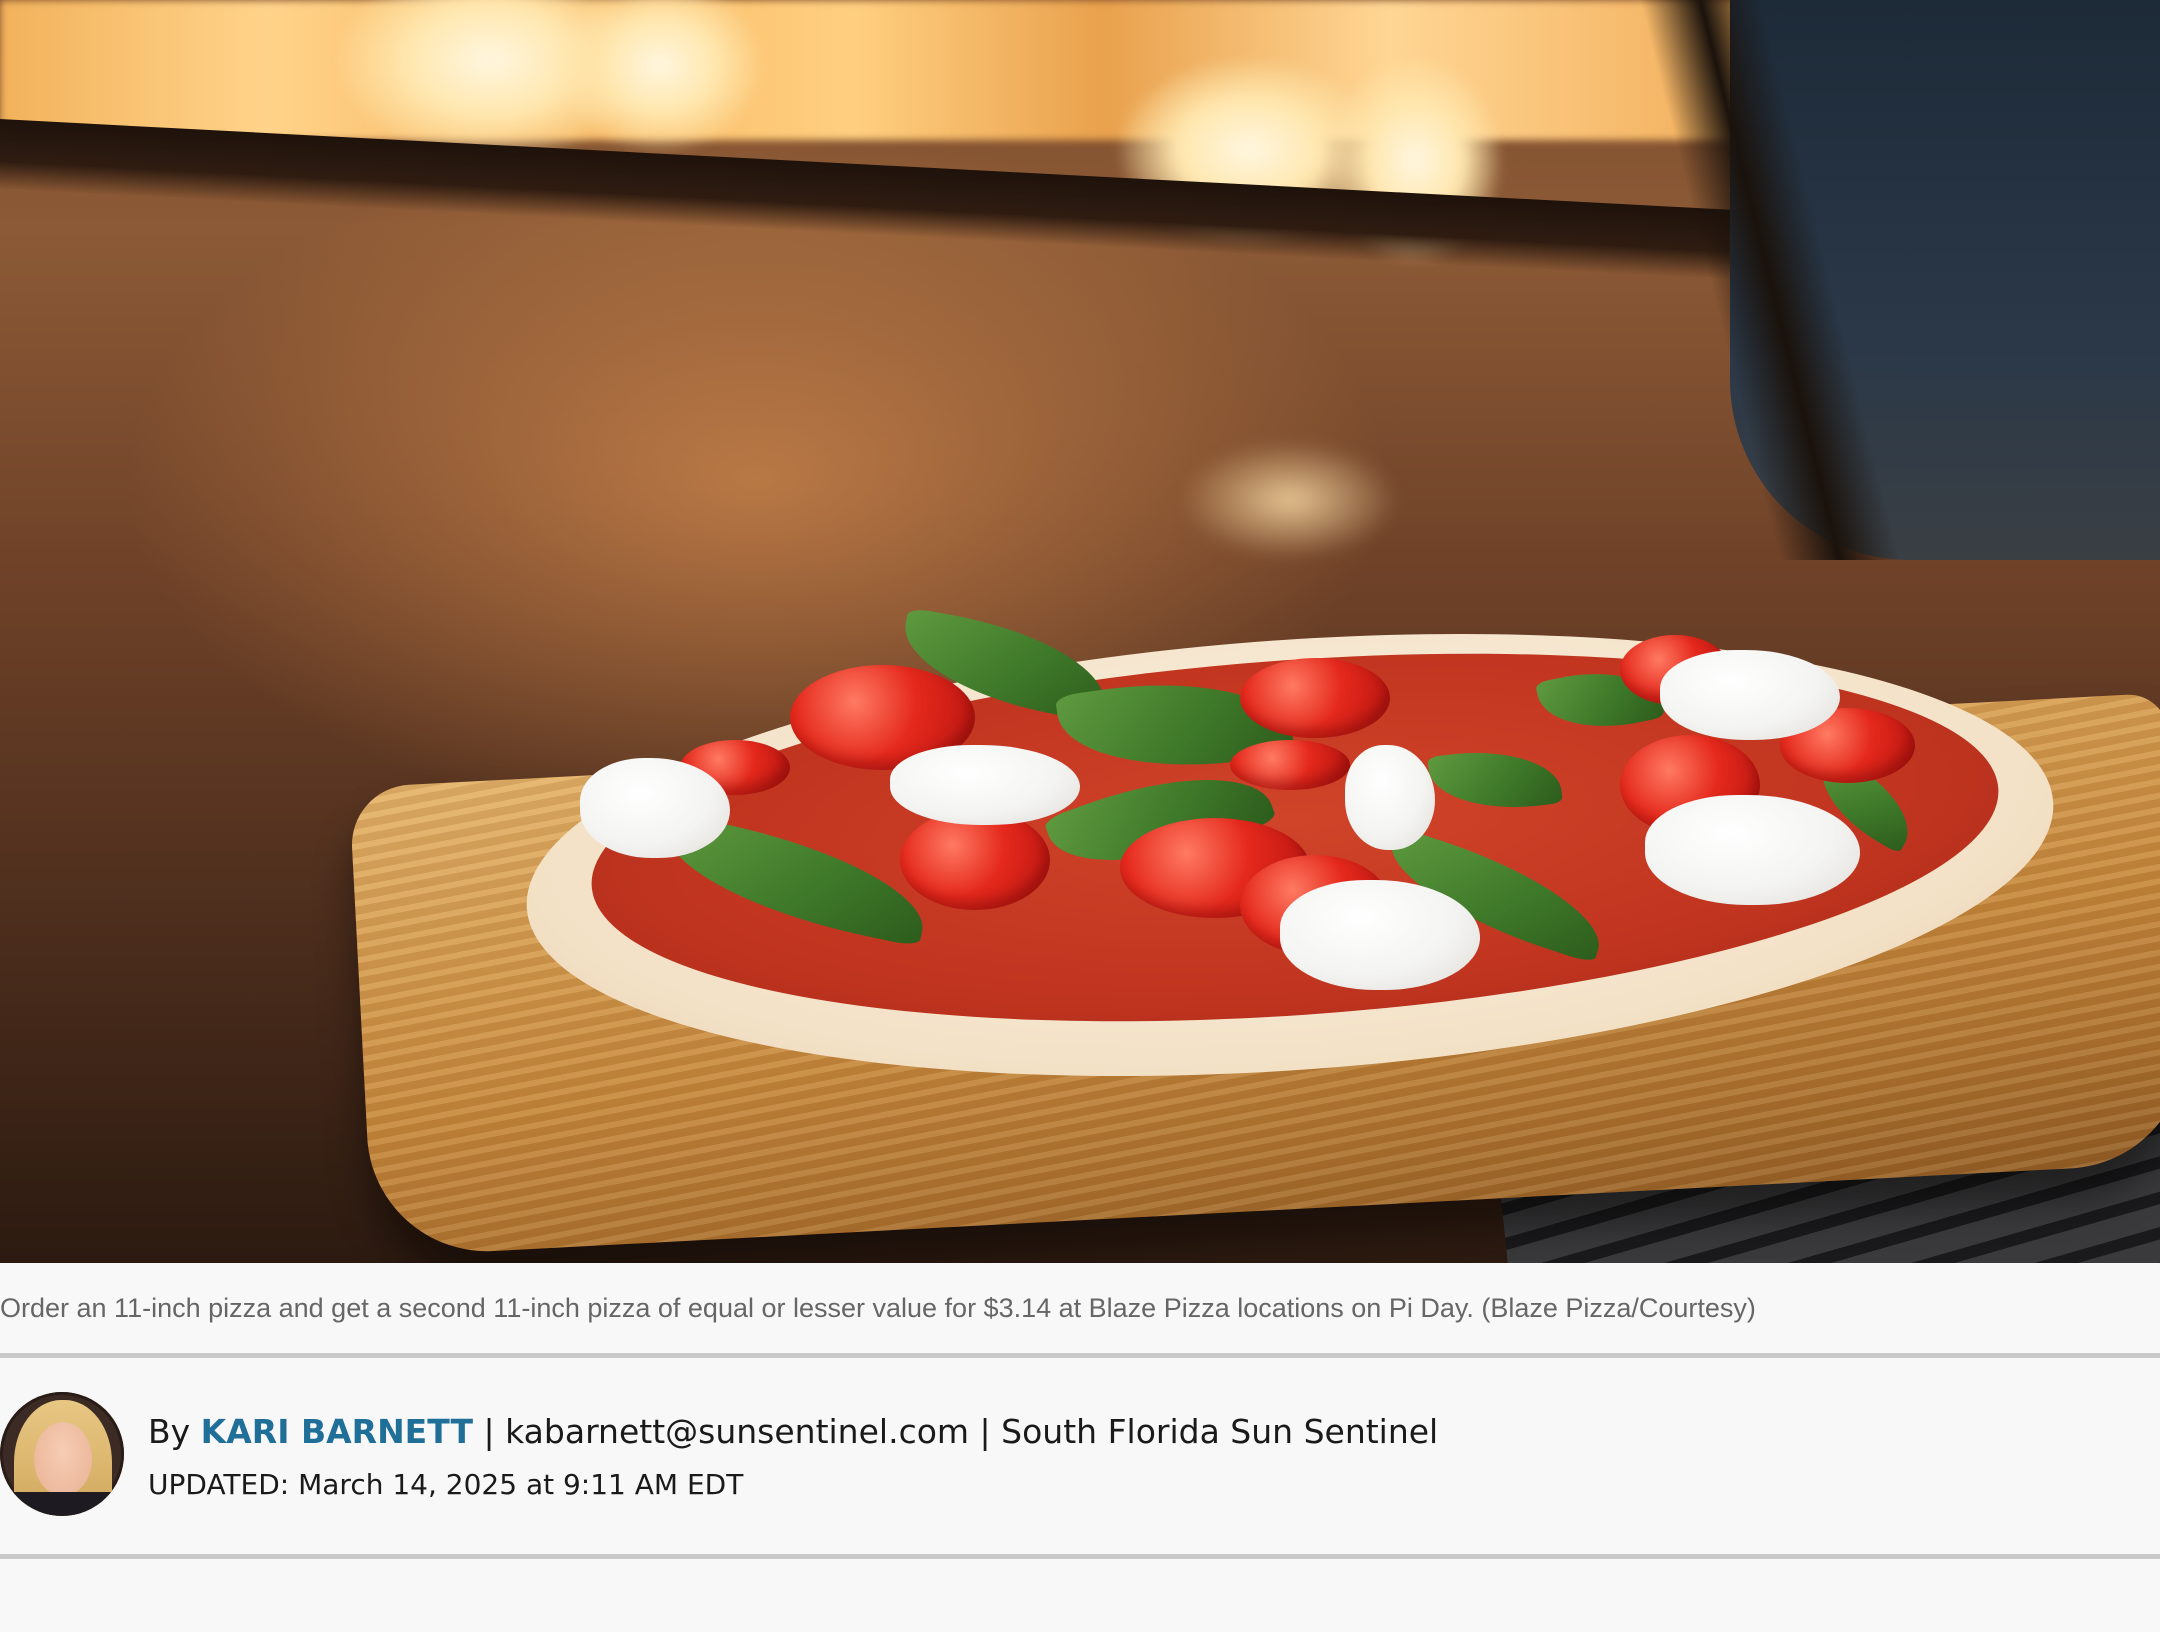 The width and height of the screenshot is (2160, 1632). What do you see at coordinates (899, 201) in the screenshot?
I see `oven-rim` at bounding box center [899, 201].